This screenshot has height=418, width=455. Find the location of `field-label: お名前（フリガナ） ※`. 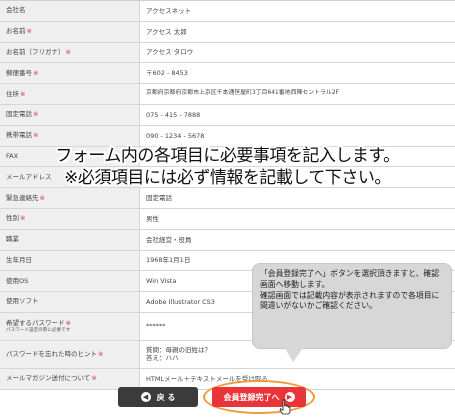

field-label: お名前（フリガナ） ※ is located at coordinates (70, 52).